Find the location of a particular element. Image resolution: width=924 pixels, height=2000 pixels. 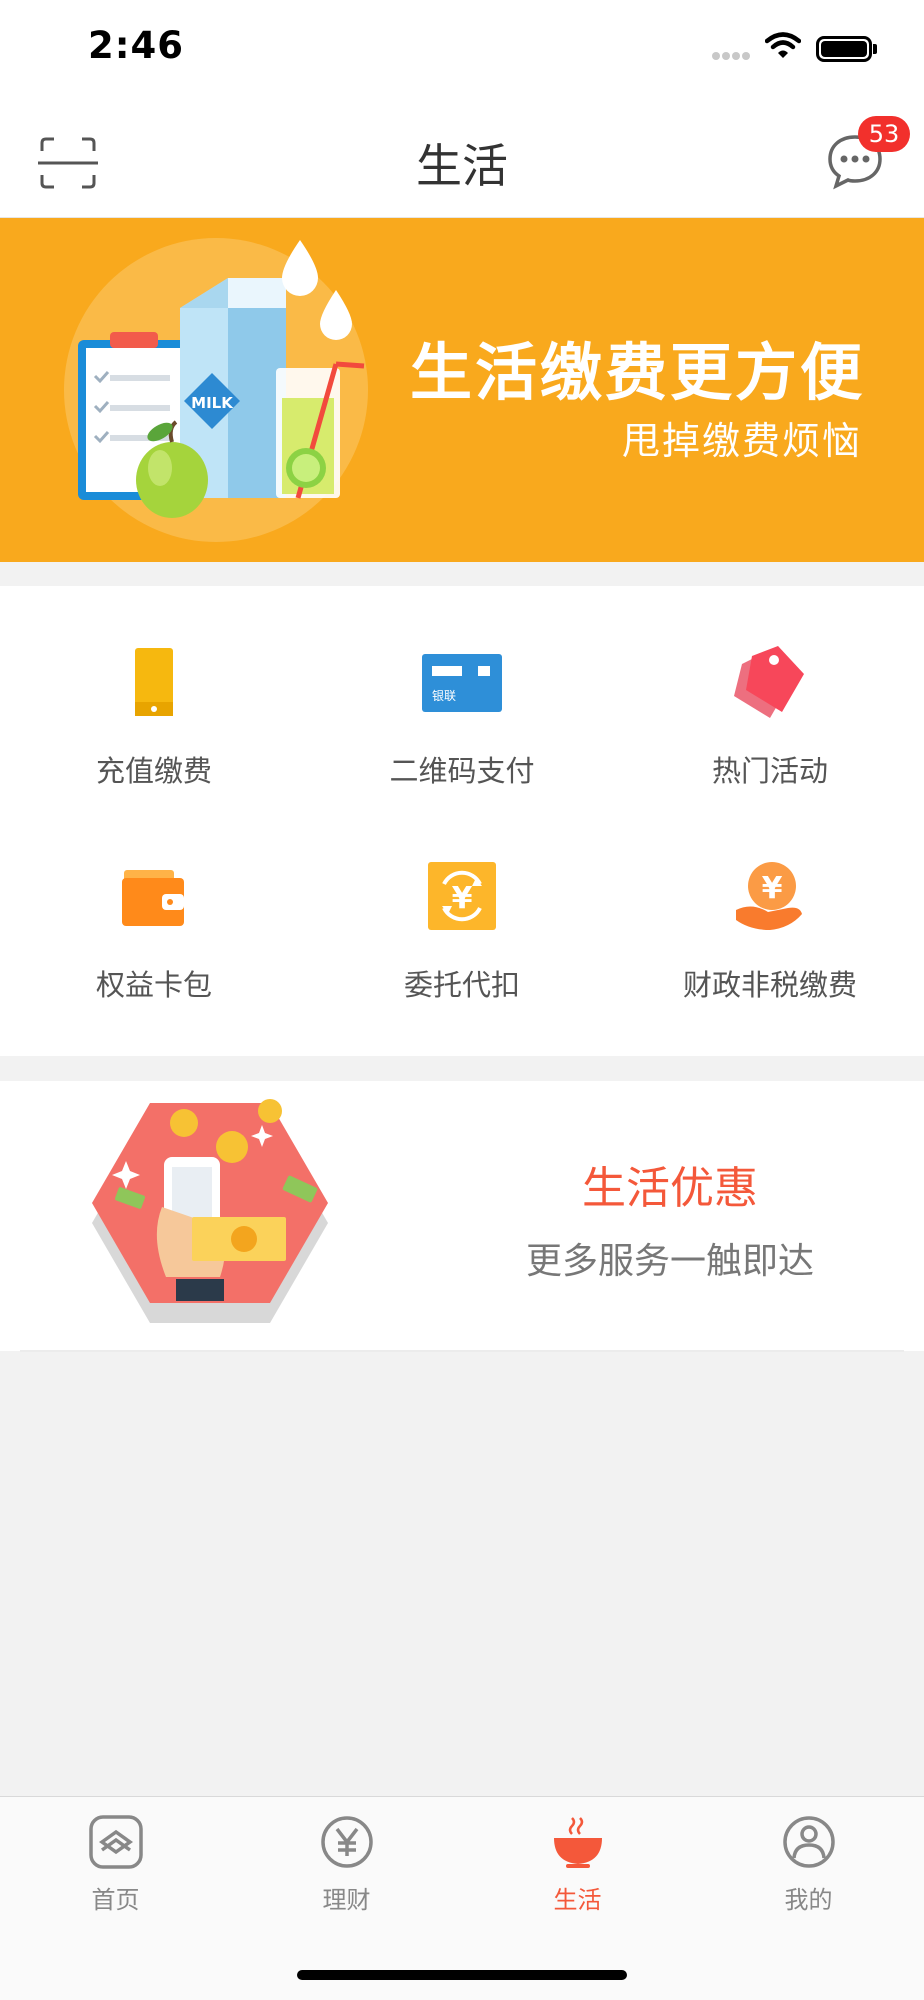

tab-home: 首页 is located at coordinates (115, 1870).